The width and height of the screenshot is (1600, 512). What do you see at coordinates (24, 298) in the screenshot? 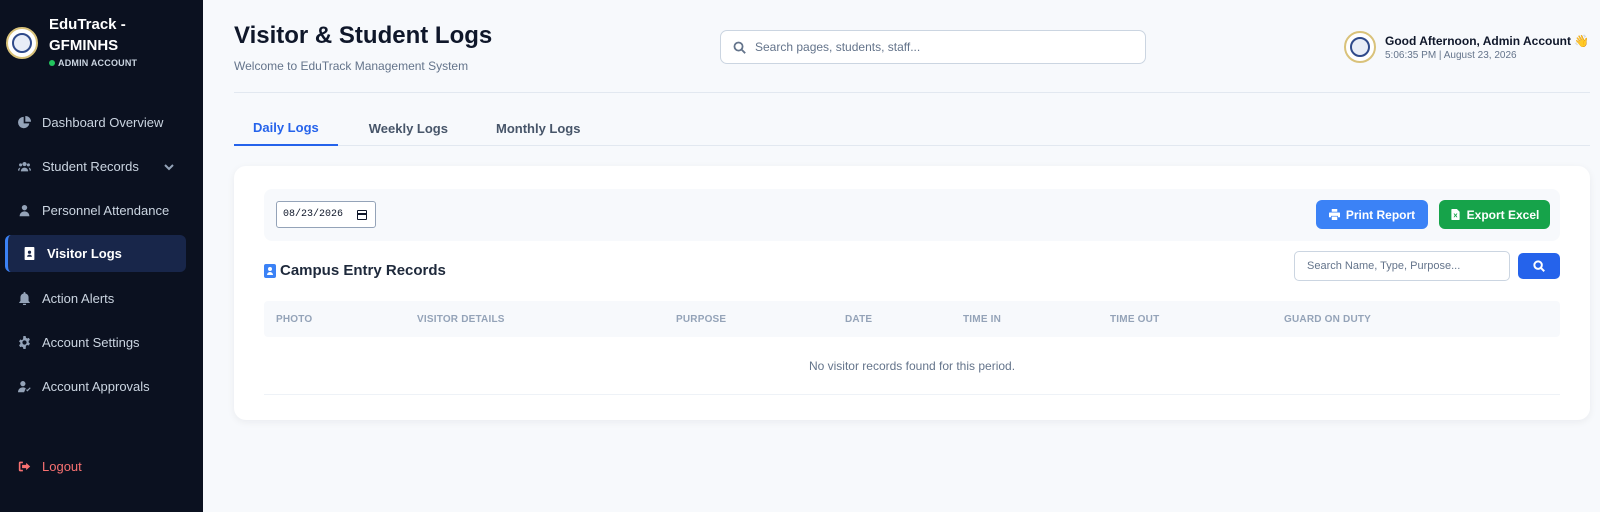
I see `bell-icon` at bounding box center [24, 298].